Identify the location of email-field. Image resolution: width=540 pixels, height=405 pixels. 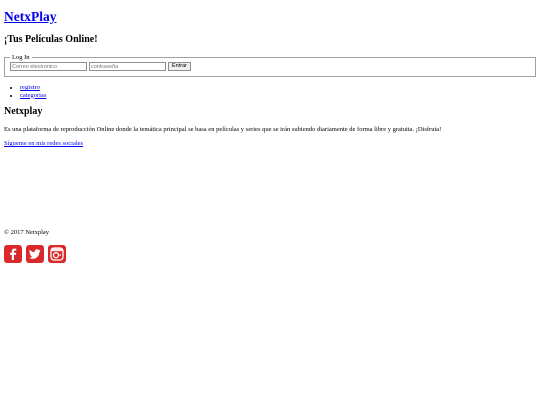
(48, 66).